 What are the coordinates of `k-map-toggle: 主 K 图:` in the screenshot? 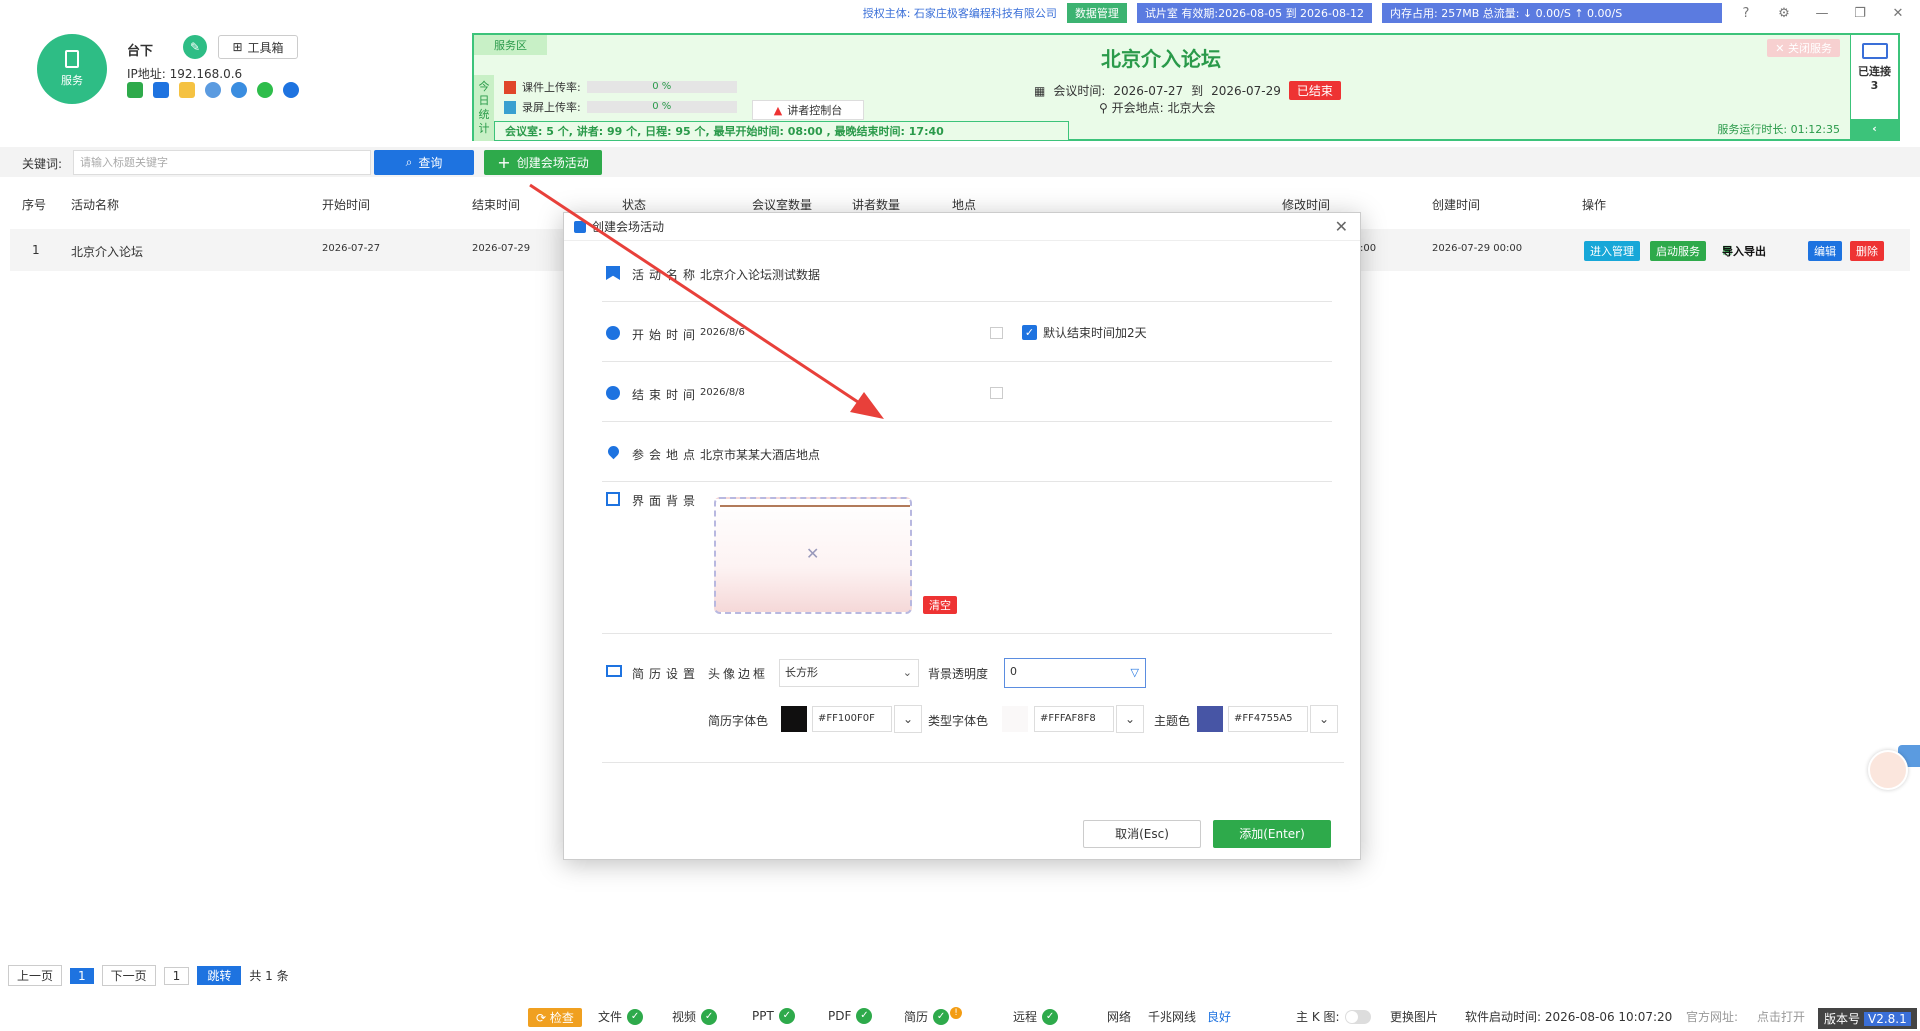 It's located at (1333, 1016).